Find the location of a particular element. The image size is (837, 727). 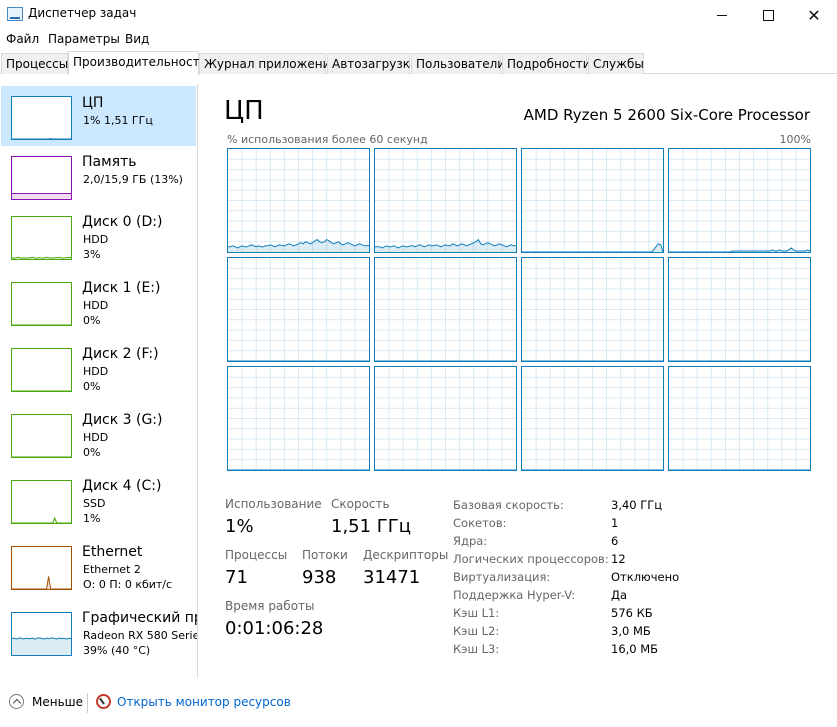

menu-options: Параметры is located at coordinates (84, 39).